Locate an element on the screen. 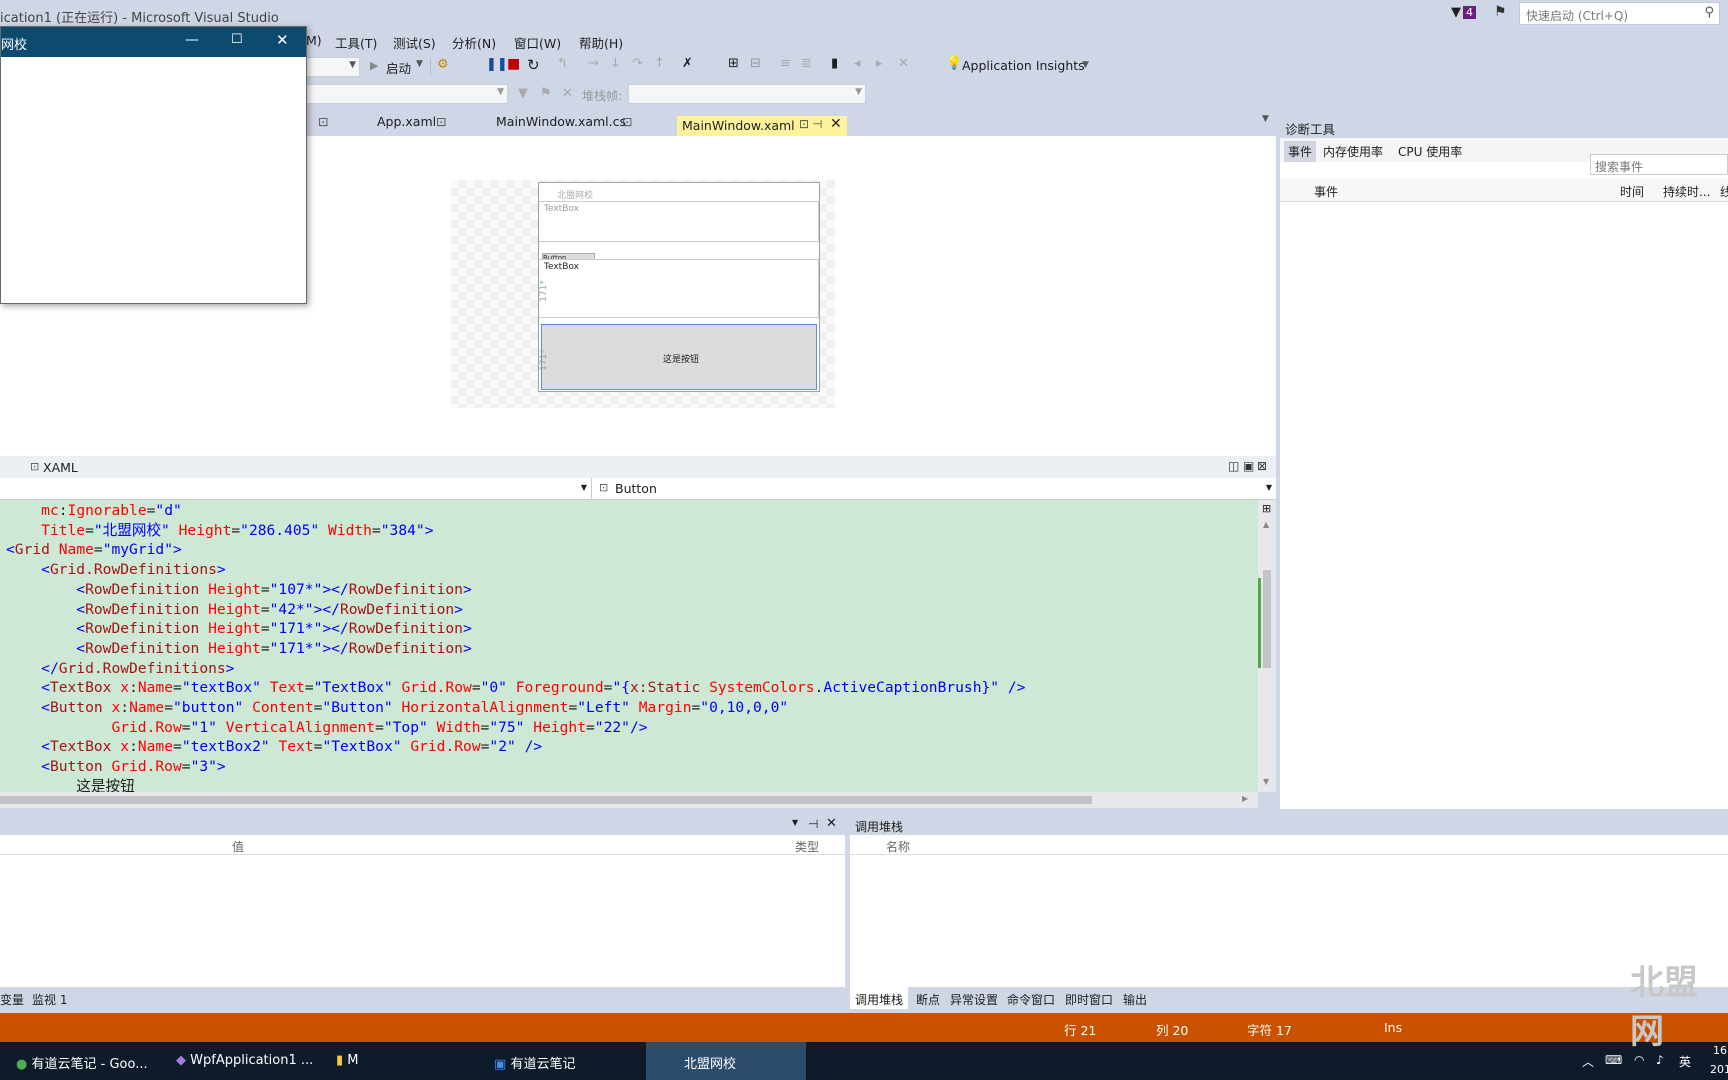  thread-combo: ▼ is located at coordinates (404, 94).